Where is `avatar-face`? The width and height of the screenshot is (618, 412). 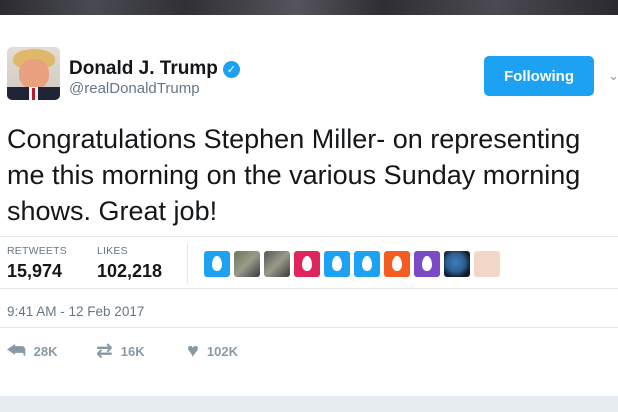
avatar-face is located at coordinates (34, 74).